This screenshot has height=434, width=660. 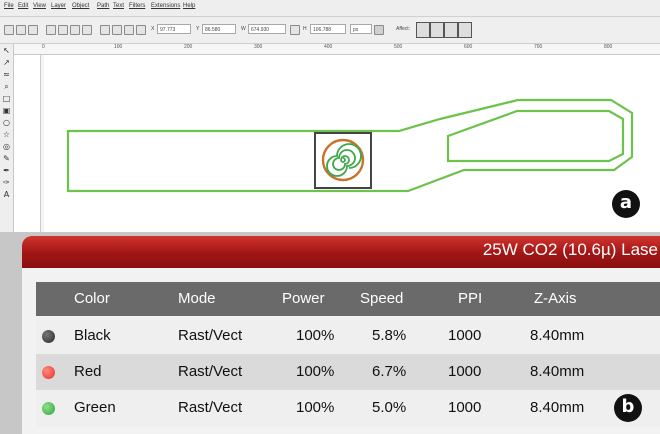 What do you see at coordinates (80, 6) in the screenshot?
I see `menu-object: Object` at bounding box center [80, 6].